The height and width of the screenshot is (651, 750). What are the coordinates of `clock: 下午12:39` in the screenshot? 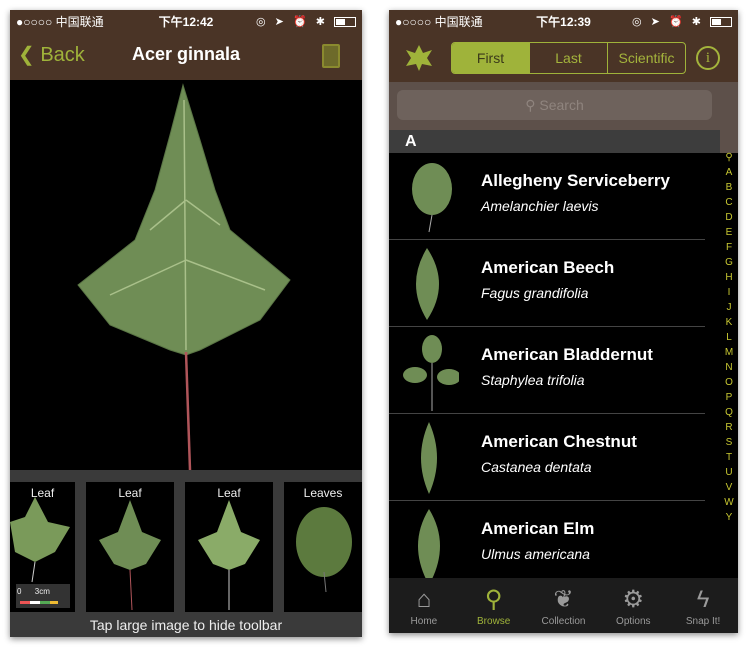 It's located at (563, 21).